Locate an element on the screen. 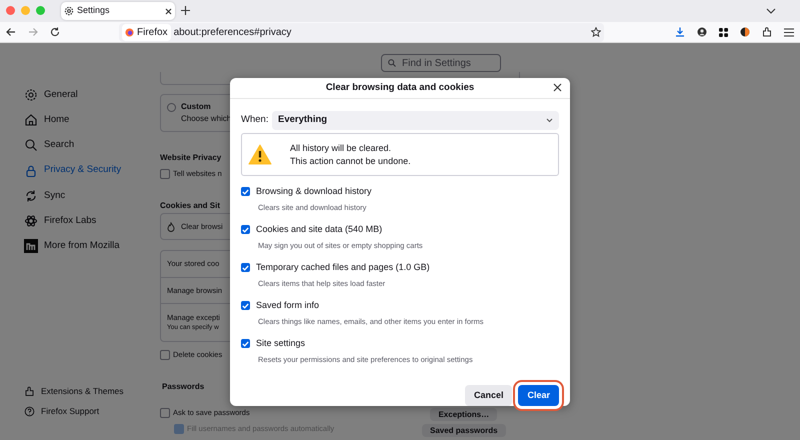 The image size is (800, 440). sidebar-label: Home is located at coordinates (57, 119).